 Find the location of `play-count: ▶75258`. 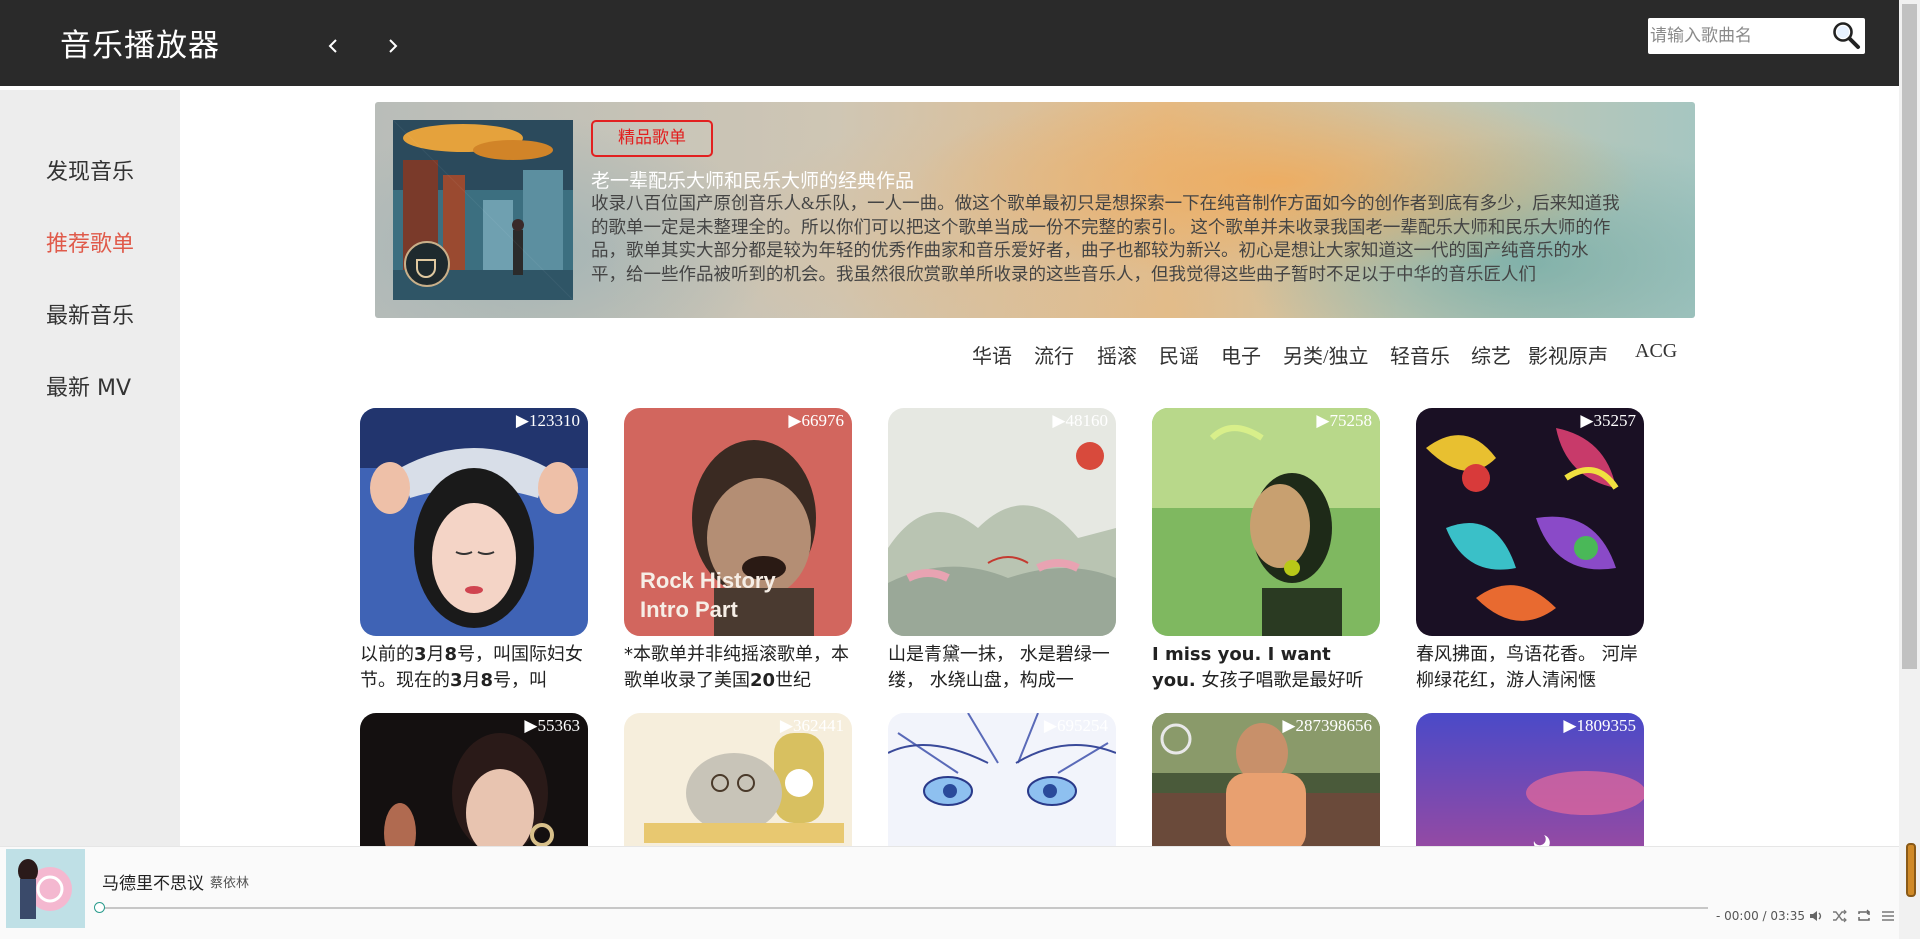

play-count: ▶75258 is located at coordinates (1344, 420).